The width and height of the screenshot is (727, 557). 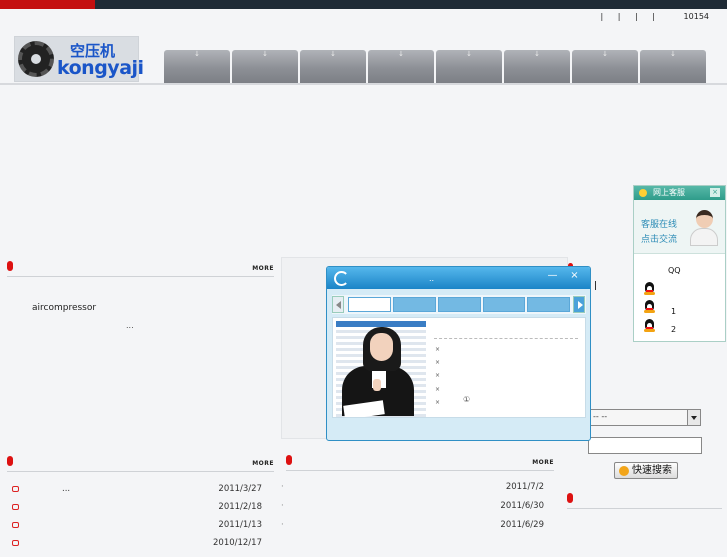 I want to click on qq-label: QQ, so click(x=674, y=270).